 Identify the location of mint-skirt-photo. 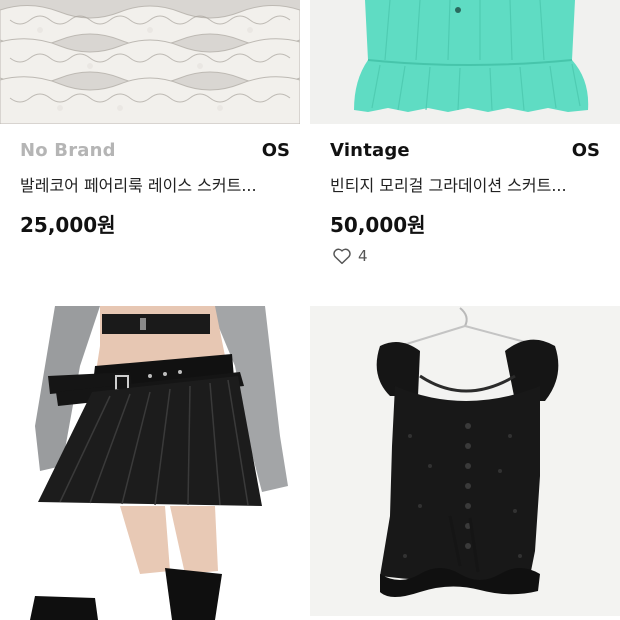
(465, 62).